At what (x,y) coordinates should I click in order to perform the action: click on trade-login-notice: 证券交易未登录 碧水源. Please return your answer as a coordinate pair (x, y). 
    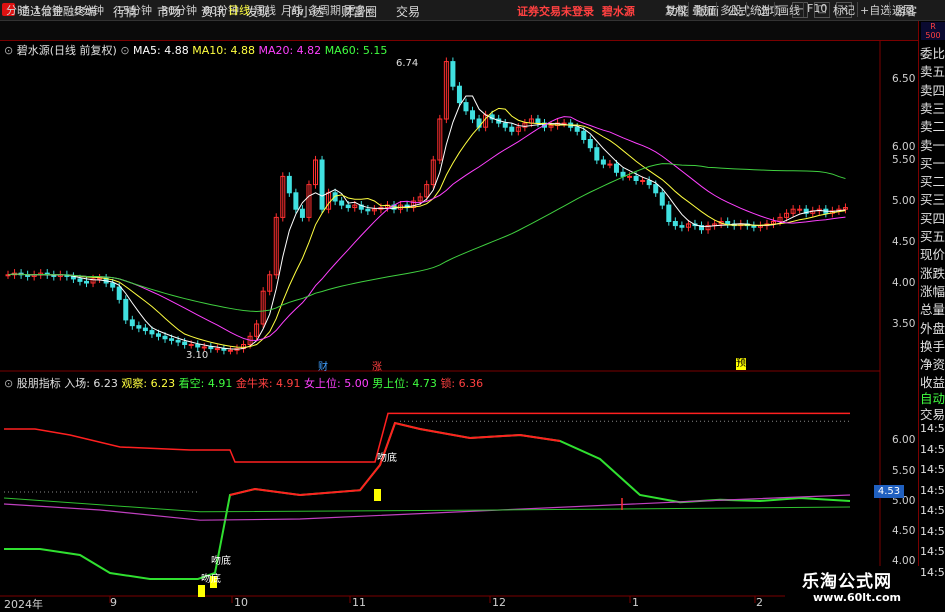
    Looking at the image, I should click on (576, 11).